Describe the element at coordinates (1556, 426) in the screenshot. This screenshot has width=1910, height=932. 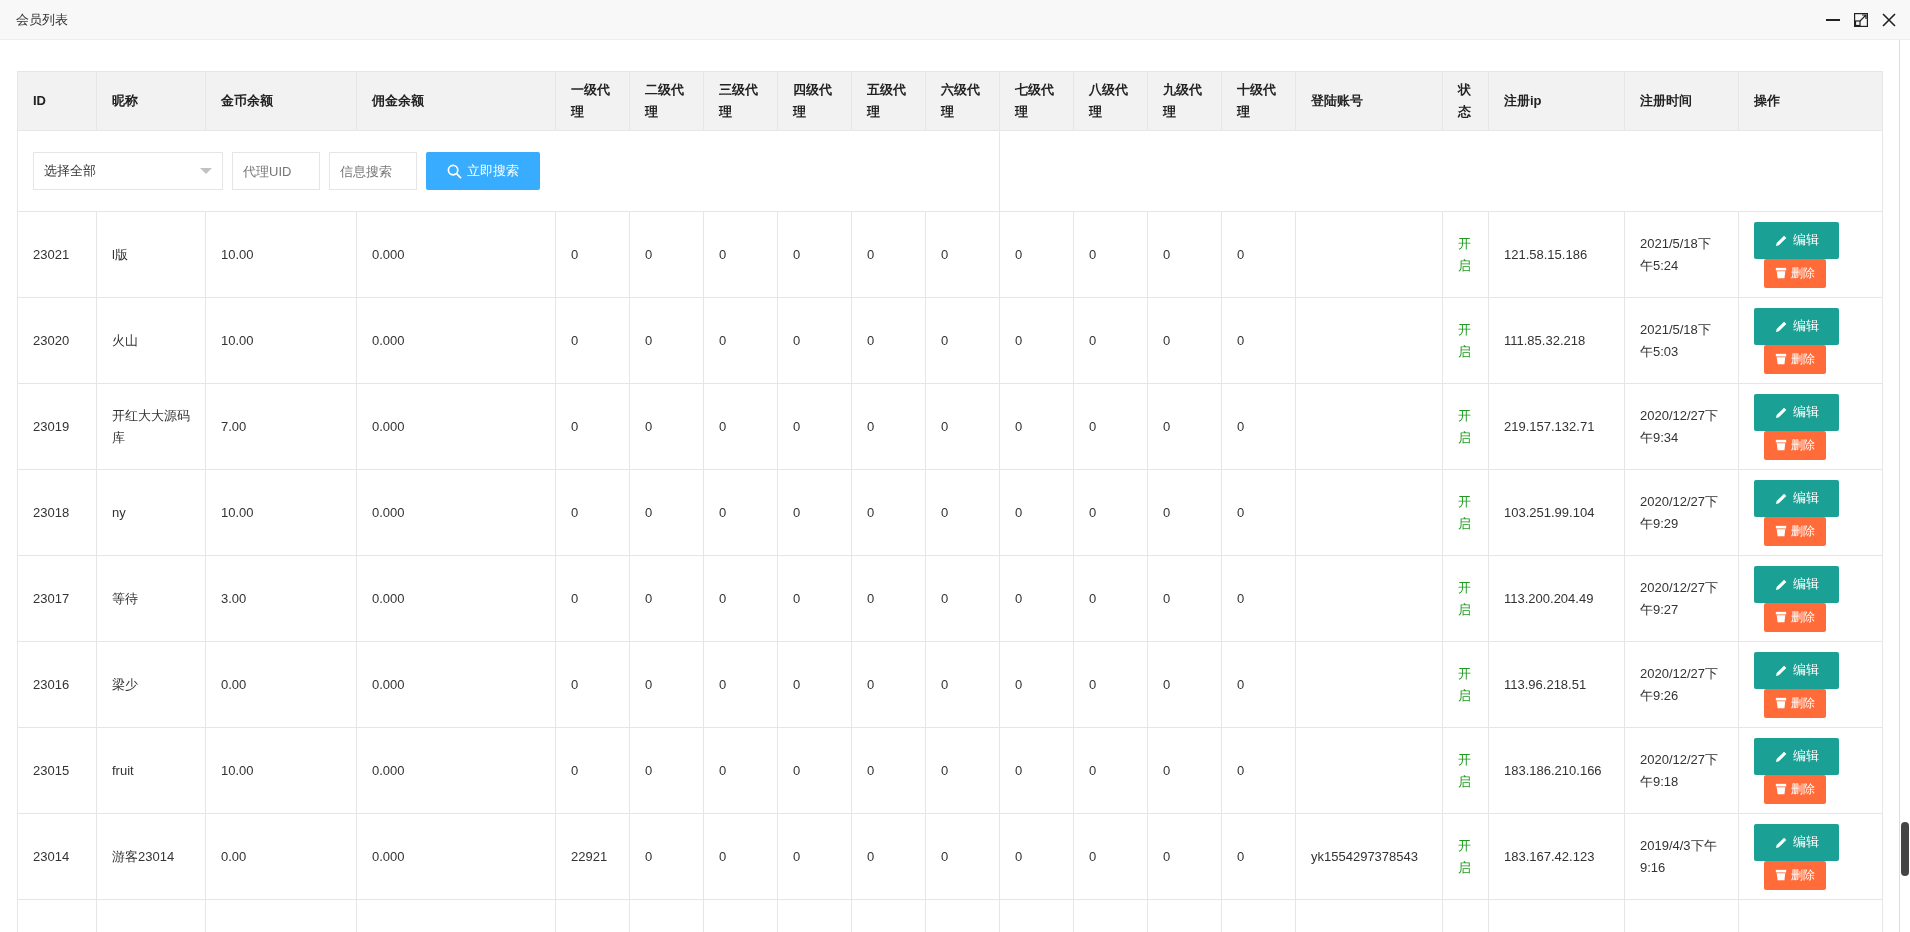
I see `table-cell: 219.157.132.71` at that location.